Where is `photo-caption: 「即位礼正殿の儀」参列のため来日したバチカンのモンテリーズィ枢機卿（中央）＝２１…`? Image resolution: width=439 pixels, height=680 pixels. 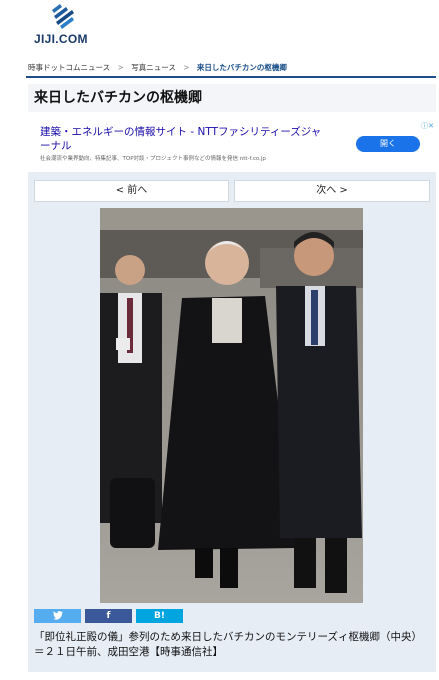
photo-caption: 「即位礼正殿の儀」参列のため来日したバチカンのモンテリーズィ枢機卿（中央）＝２１… is located at coordinates (228, 644).